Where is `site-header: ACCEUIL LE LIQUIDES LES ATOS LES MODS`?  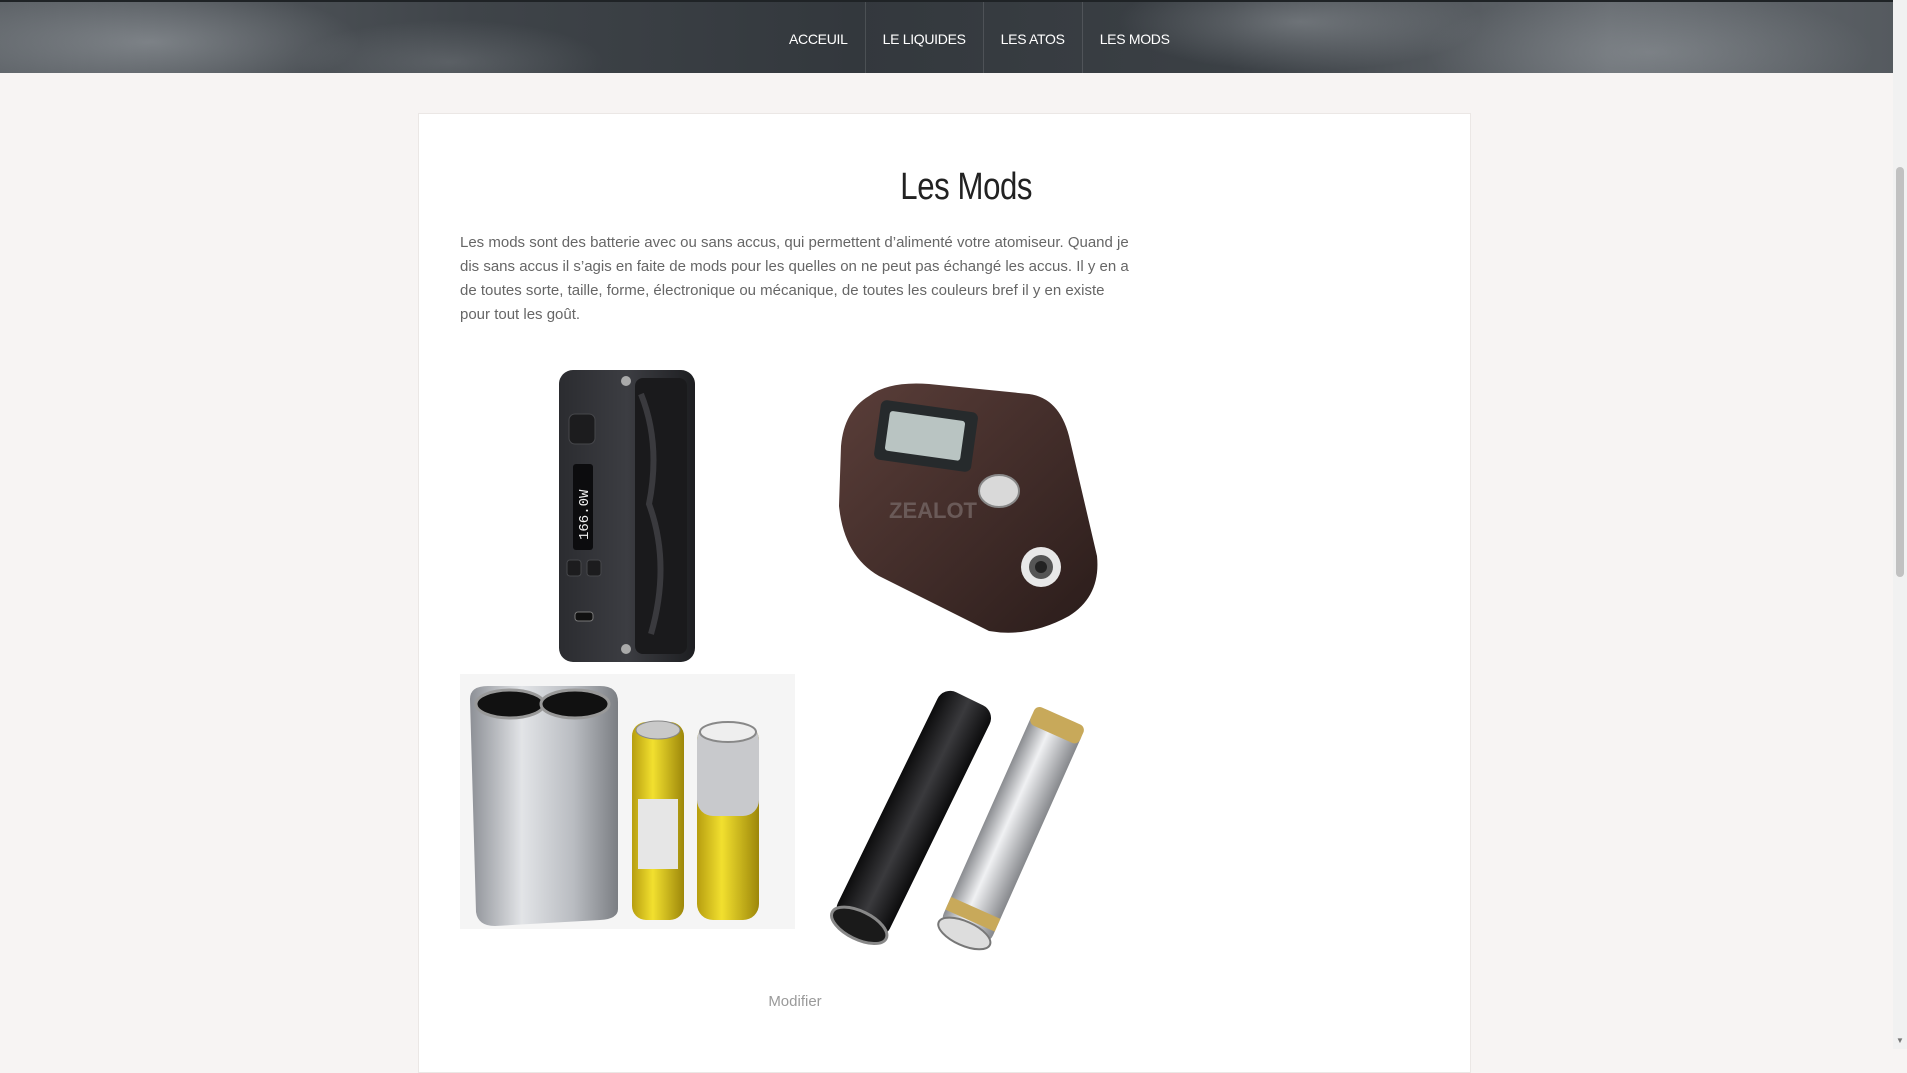 site-header: ACCEUIL LE LIQUIDES LES ATOS LES MODS is located at coordinates (946, 37).